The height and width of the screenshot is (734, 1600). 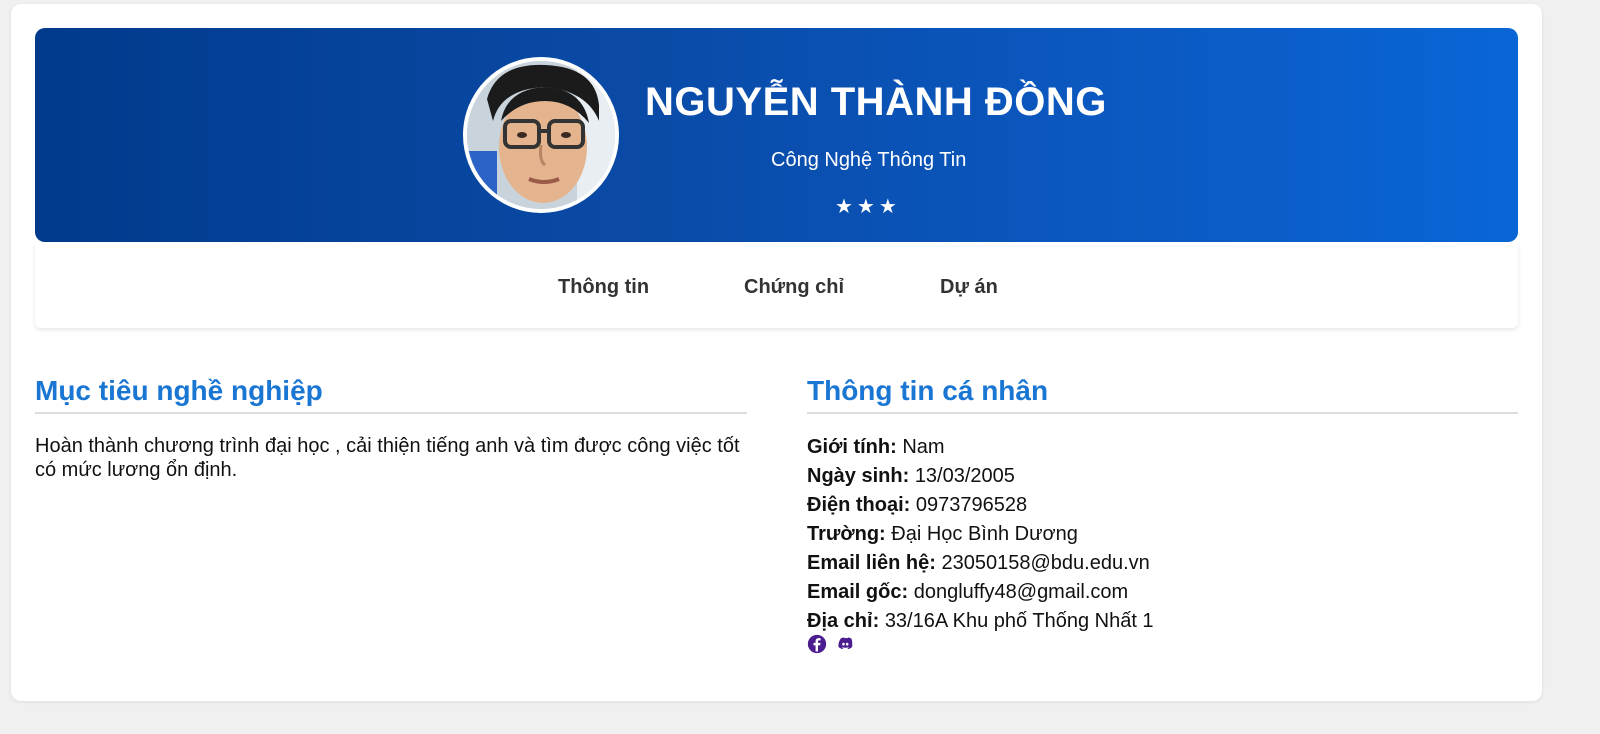 I want to click on career-goal-divider, so click(x=391, y=413).